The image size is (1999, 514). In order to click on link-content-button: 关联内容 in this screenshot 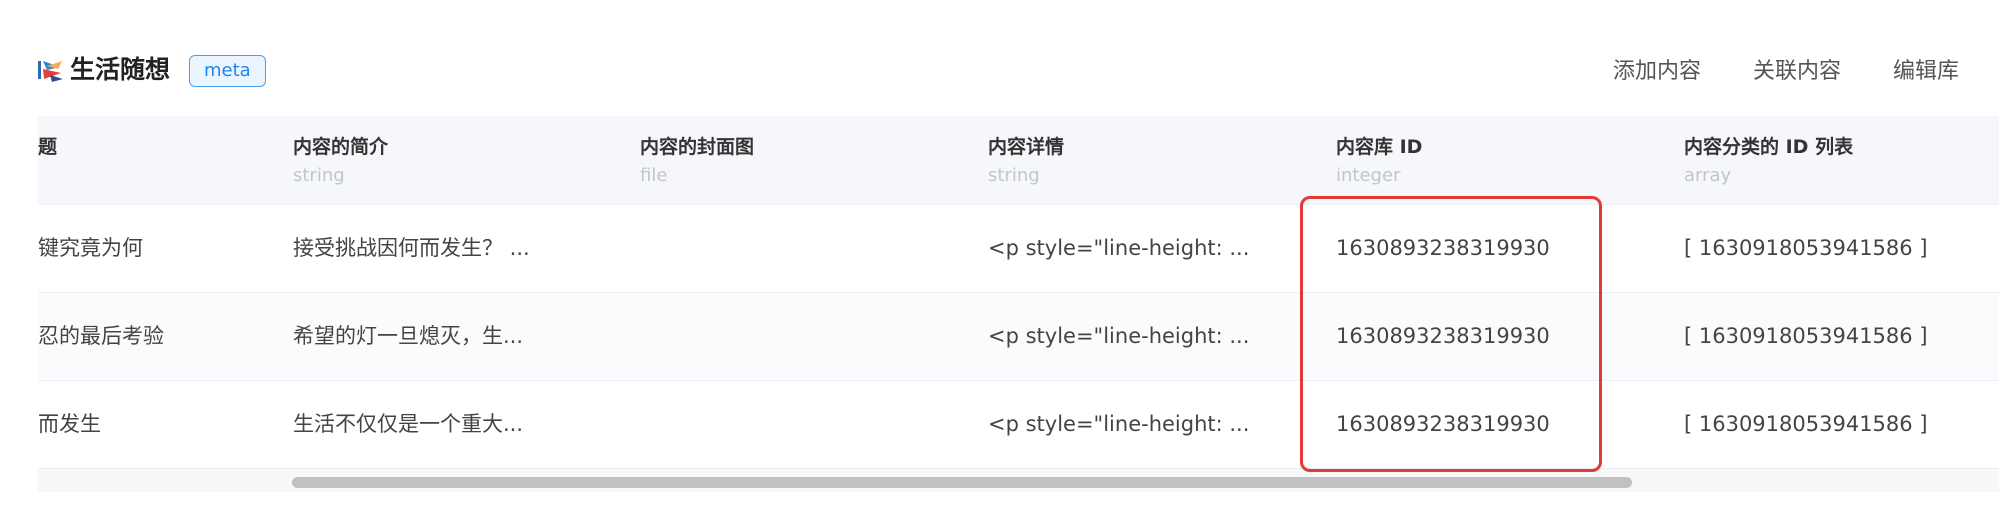, I will do `click(1797, 72)`.